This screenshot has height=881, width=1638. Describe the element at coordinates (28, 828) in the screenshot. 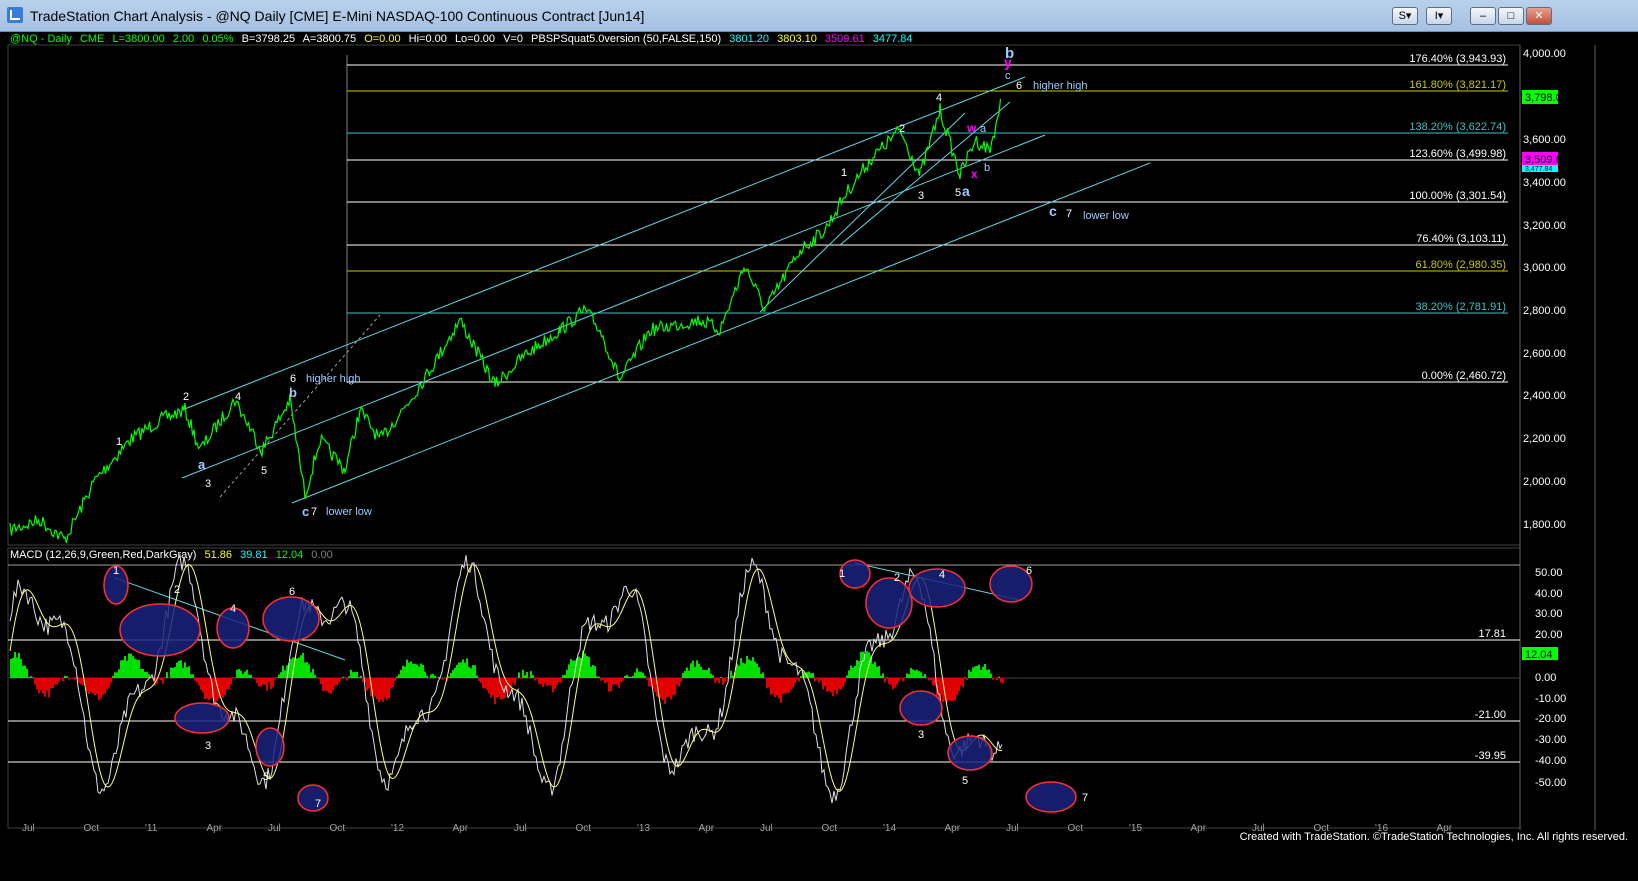

I see `time-tick: Jul` at that location.